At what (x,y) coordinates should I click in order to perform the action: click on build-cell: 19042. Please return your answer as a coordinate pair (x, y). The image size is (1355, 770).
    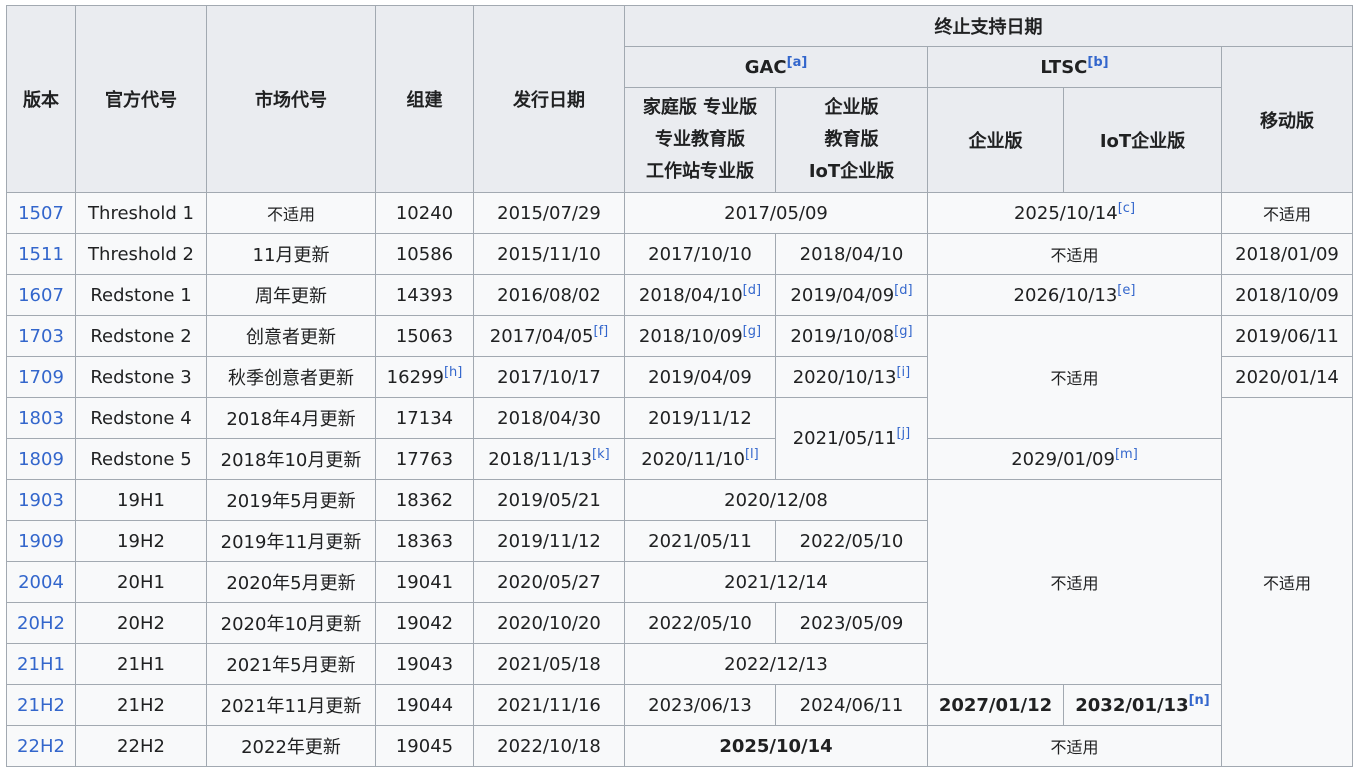
    Looking at the image, I should click on (424, 623).